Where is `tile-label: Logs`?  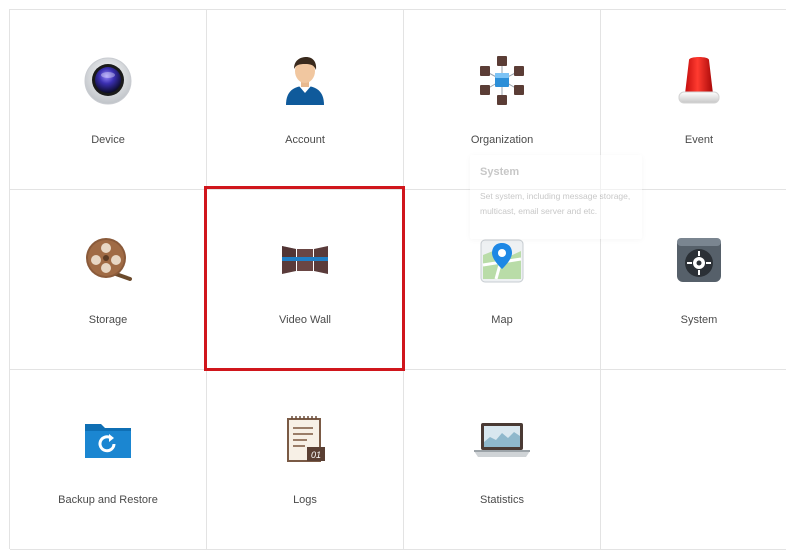 tile-label: Logs is located at coordinates (305, 500).